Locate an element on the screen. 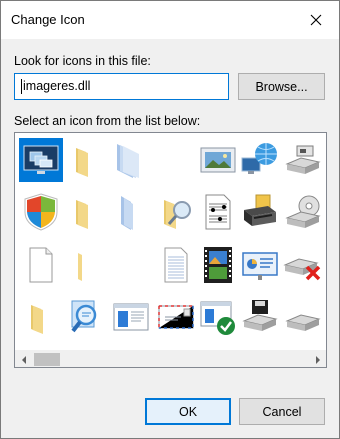 The height and width of the screenshot is (439, 340). icon-network-globe is located at coordinates (260, 160).